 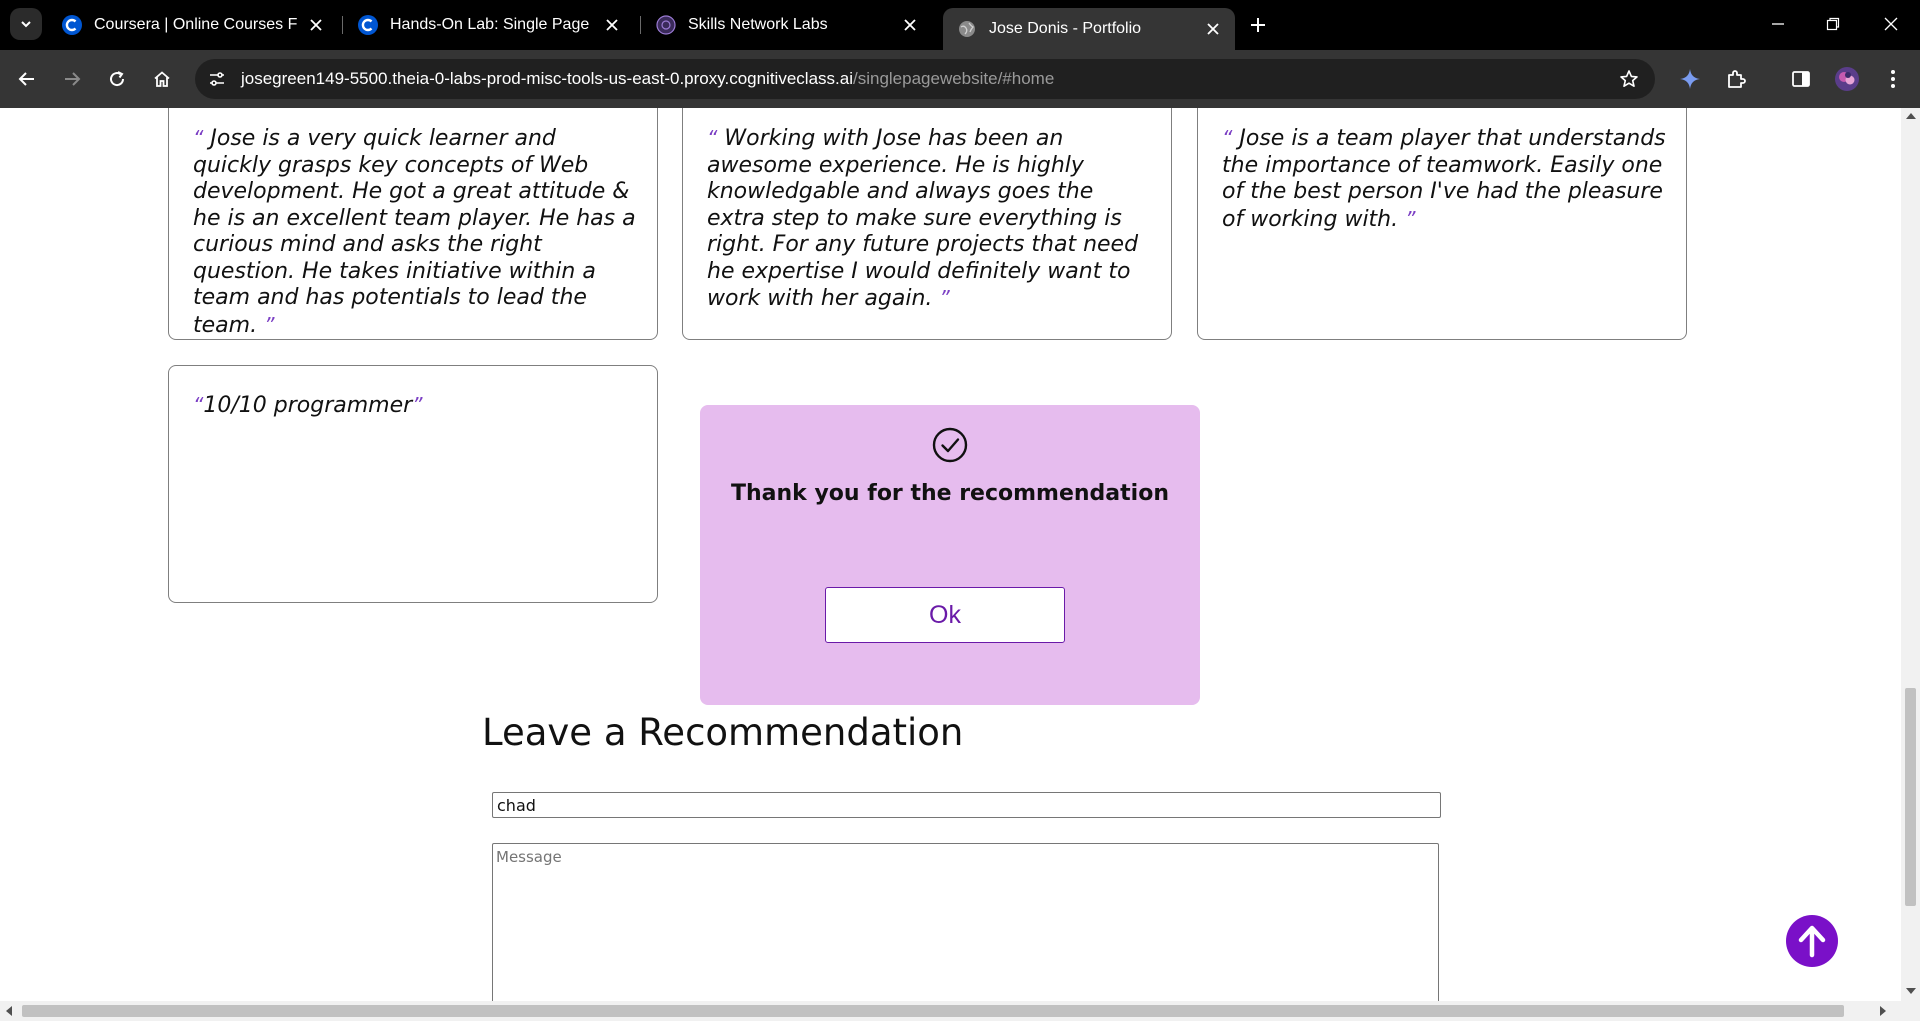 I want to click on puzzle-icon, so click(x=1737, y=79).